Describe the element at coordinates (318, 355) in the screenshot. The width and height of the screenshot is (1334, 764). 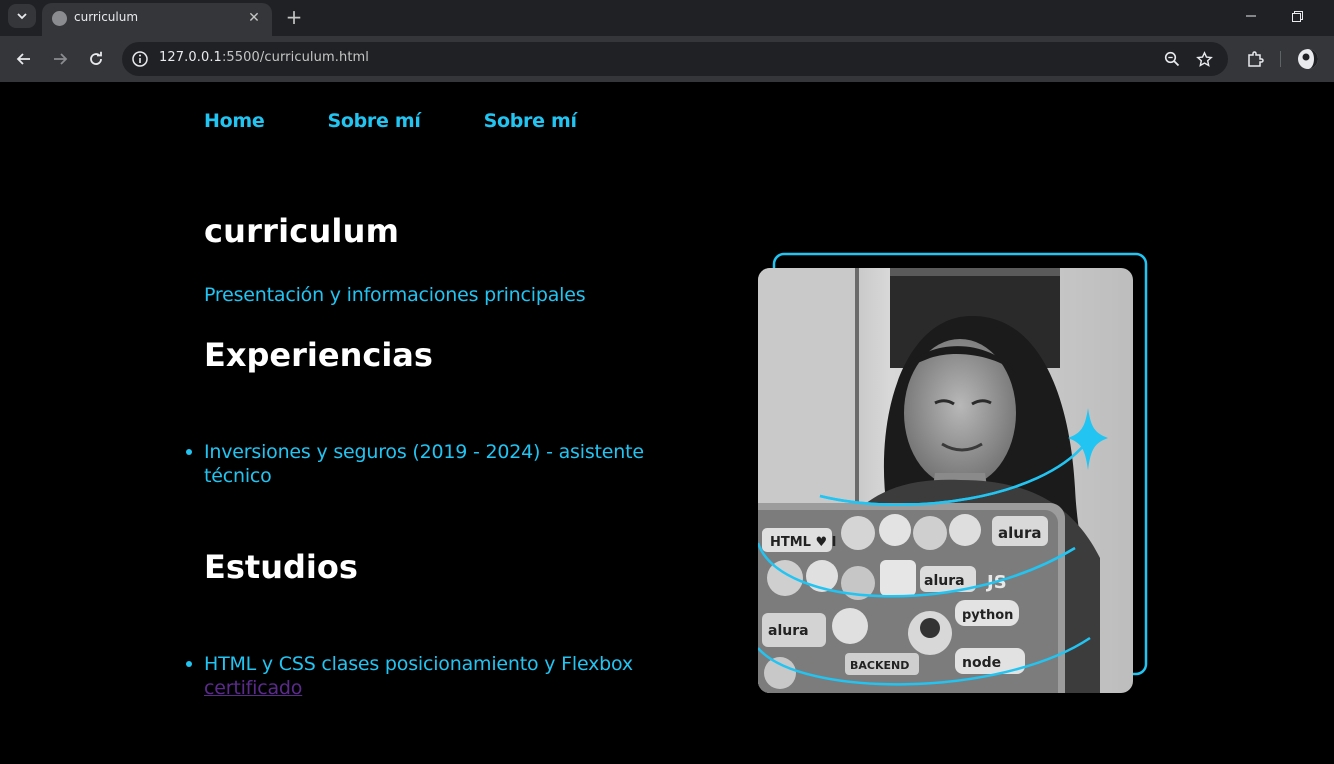
I see `experiences-heading: Experiencias` at that location.